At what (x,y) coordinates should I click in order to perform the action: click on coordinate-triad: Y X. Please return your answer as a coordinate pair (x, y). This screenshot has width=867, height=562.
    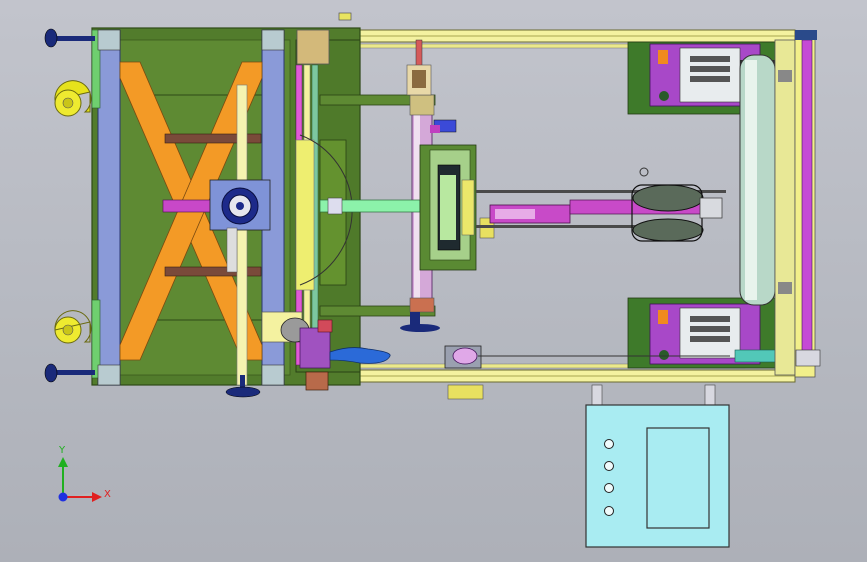
    Looking at the image, I should click on (84, 473).